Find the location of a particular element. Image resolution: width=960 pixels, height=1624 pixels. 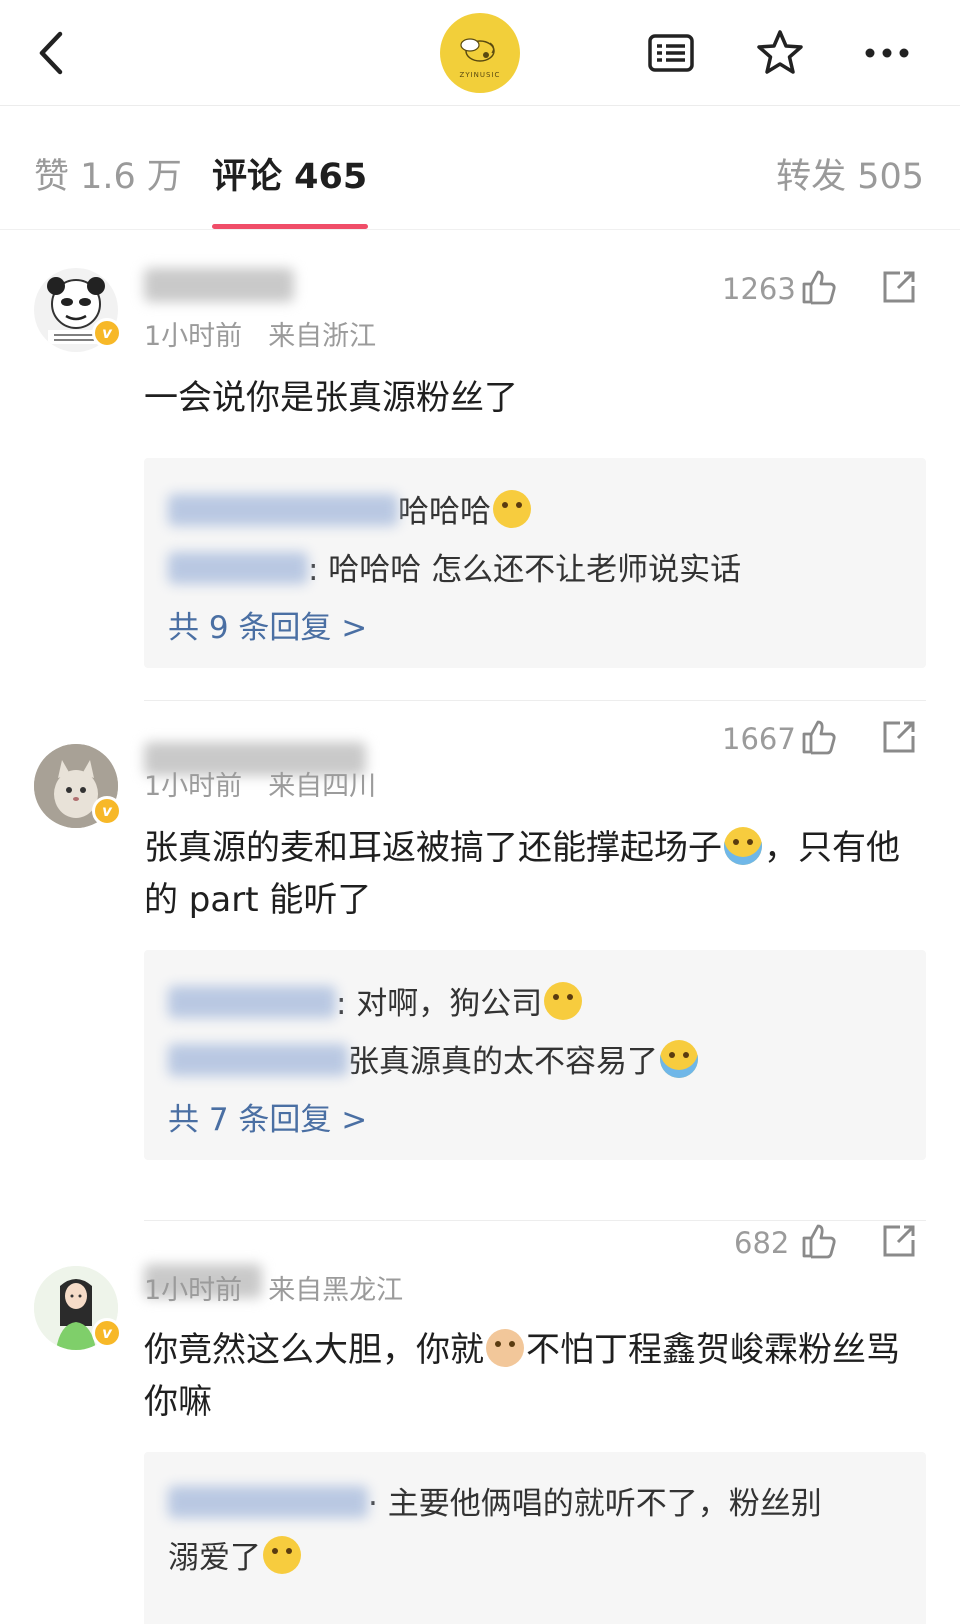

view-replies-link: 共 7 条回复 > is located at coordinates (267, 1116).